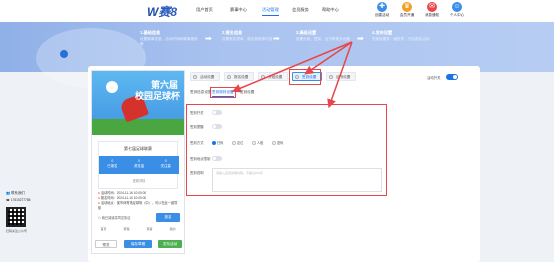 The width and height of the screenshot is (554, 262). What do you see at coordinates (292, 67) in the screenshot?
I see `arrow-to-subtab` at bounding box center [292, 67].